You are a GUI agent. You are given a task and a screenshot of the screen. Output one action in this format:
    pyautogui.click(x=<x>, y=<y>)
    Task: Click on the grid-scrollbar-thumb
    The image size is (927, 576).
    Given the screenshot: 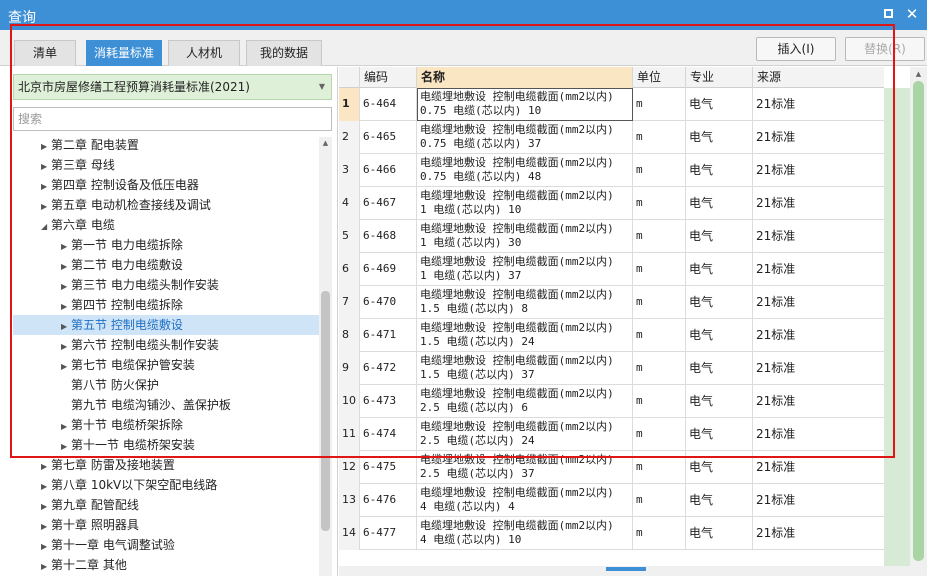 What is the action you would take?
    pyautogui.click(x=918, y=321)
    